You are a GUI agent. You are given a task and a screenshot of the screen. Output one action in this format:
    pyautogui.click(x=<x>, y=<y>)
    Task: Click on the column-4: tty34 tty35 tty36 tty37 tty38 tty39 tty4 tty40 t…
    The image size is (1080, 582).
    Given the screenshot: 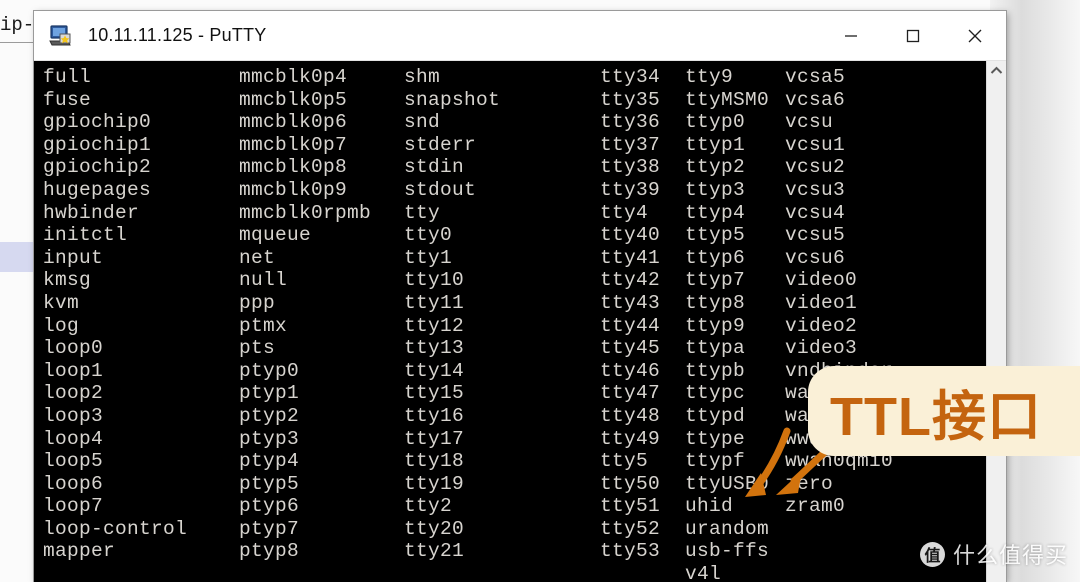 What is the action you would take?
    pyautogui.click(x=642, y=324)
    